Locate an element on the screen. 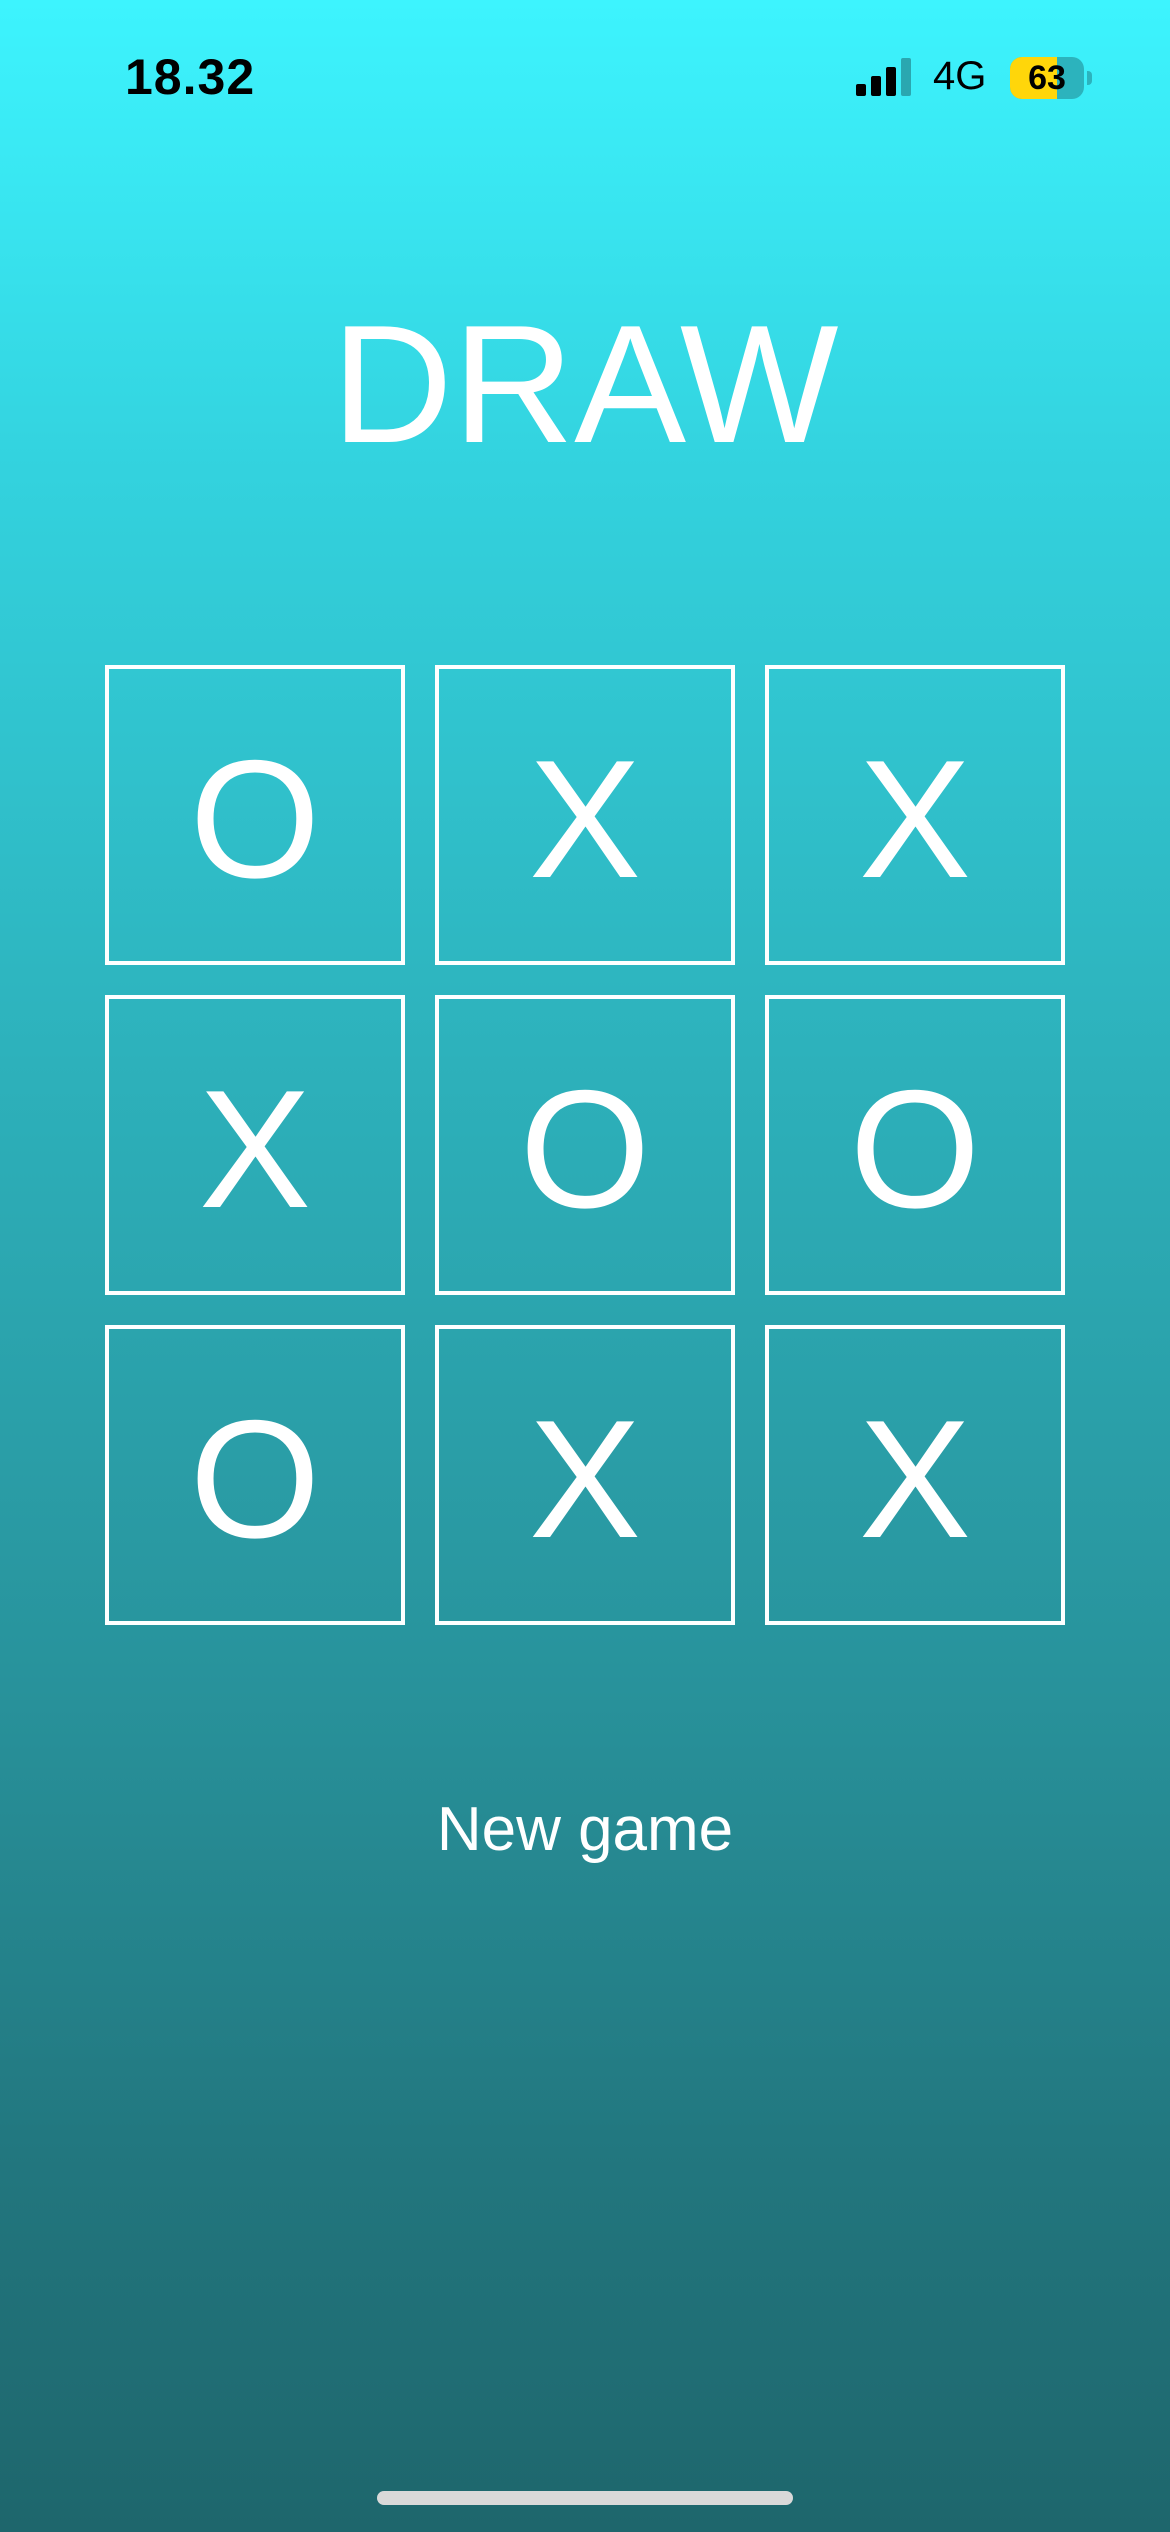 This screenshot has height=2532, width=1170. status-bar: 18.32 4G 63 is located at coordinates (585, 75).